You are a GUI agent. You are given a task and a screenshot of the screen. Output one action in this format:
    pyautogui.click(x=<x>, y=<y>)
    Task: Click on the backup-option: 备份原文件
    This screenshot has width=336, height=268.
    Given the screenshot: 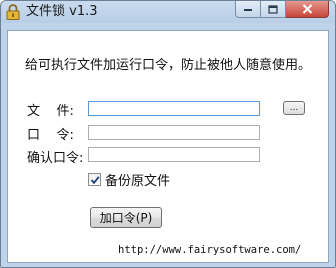 What is the action you would take?
    pyautogui.click(x=129, y=179)
    